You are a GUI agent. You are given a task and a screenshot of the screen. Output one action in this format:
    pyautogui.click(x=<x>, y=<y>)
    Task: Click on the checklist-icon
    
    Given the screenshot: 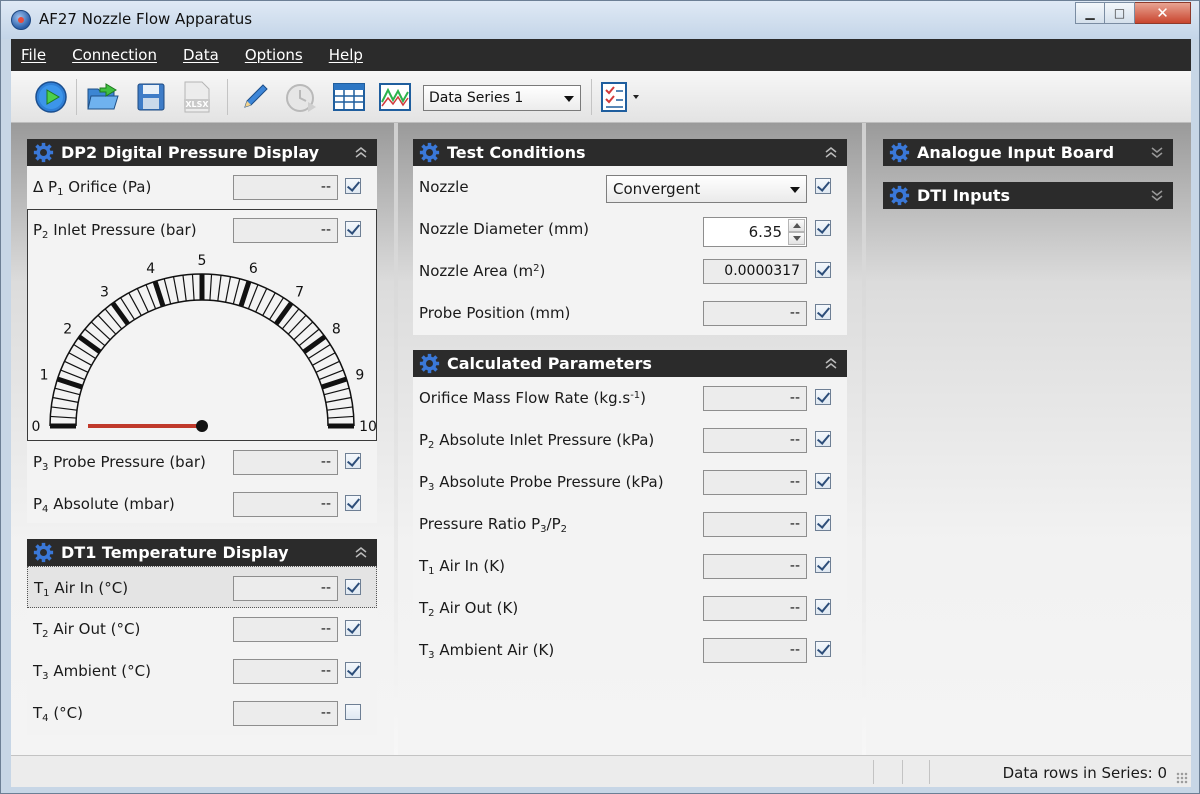 What is the action you would take?
    pyautogui.click(x=615, y=97)
    